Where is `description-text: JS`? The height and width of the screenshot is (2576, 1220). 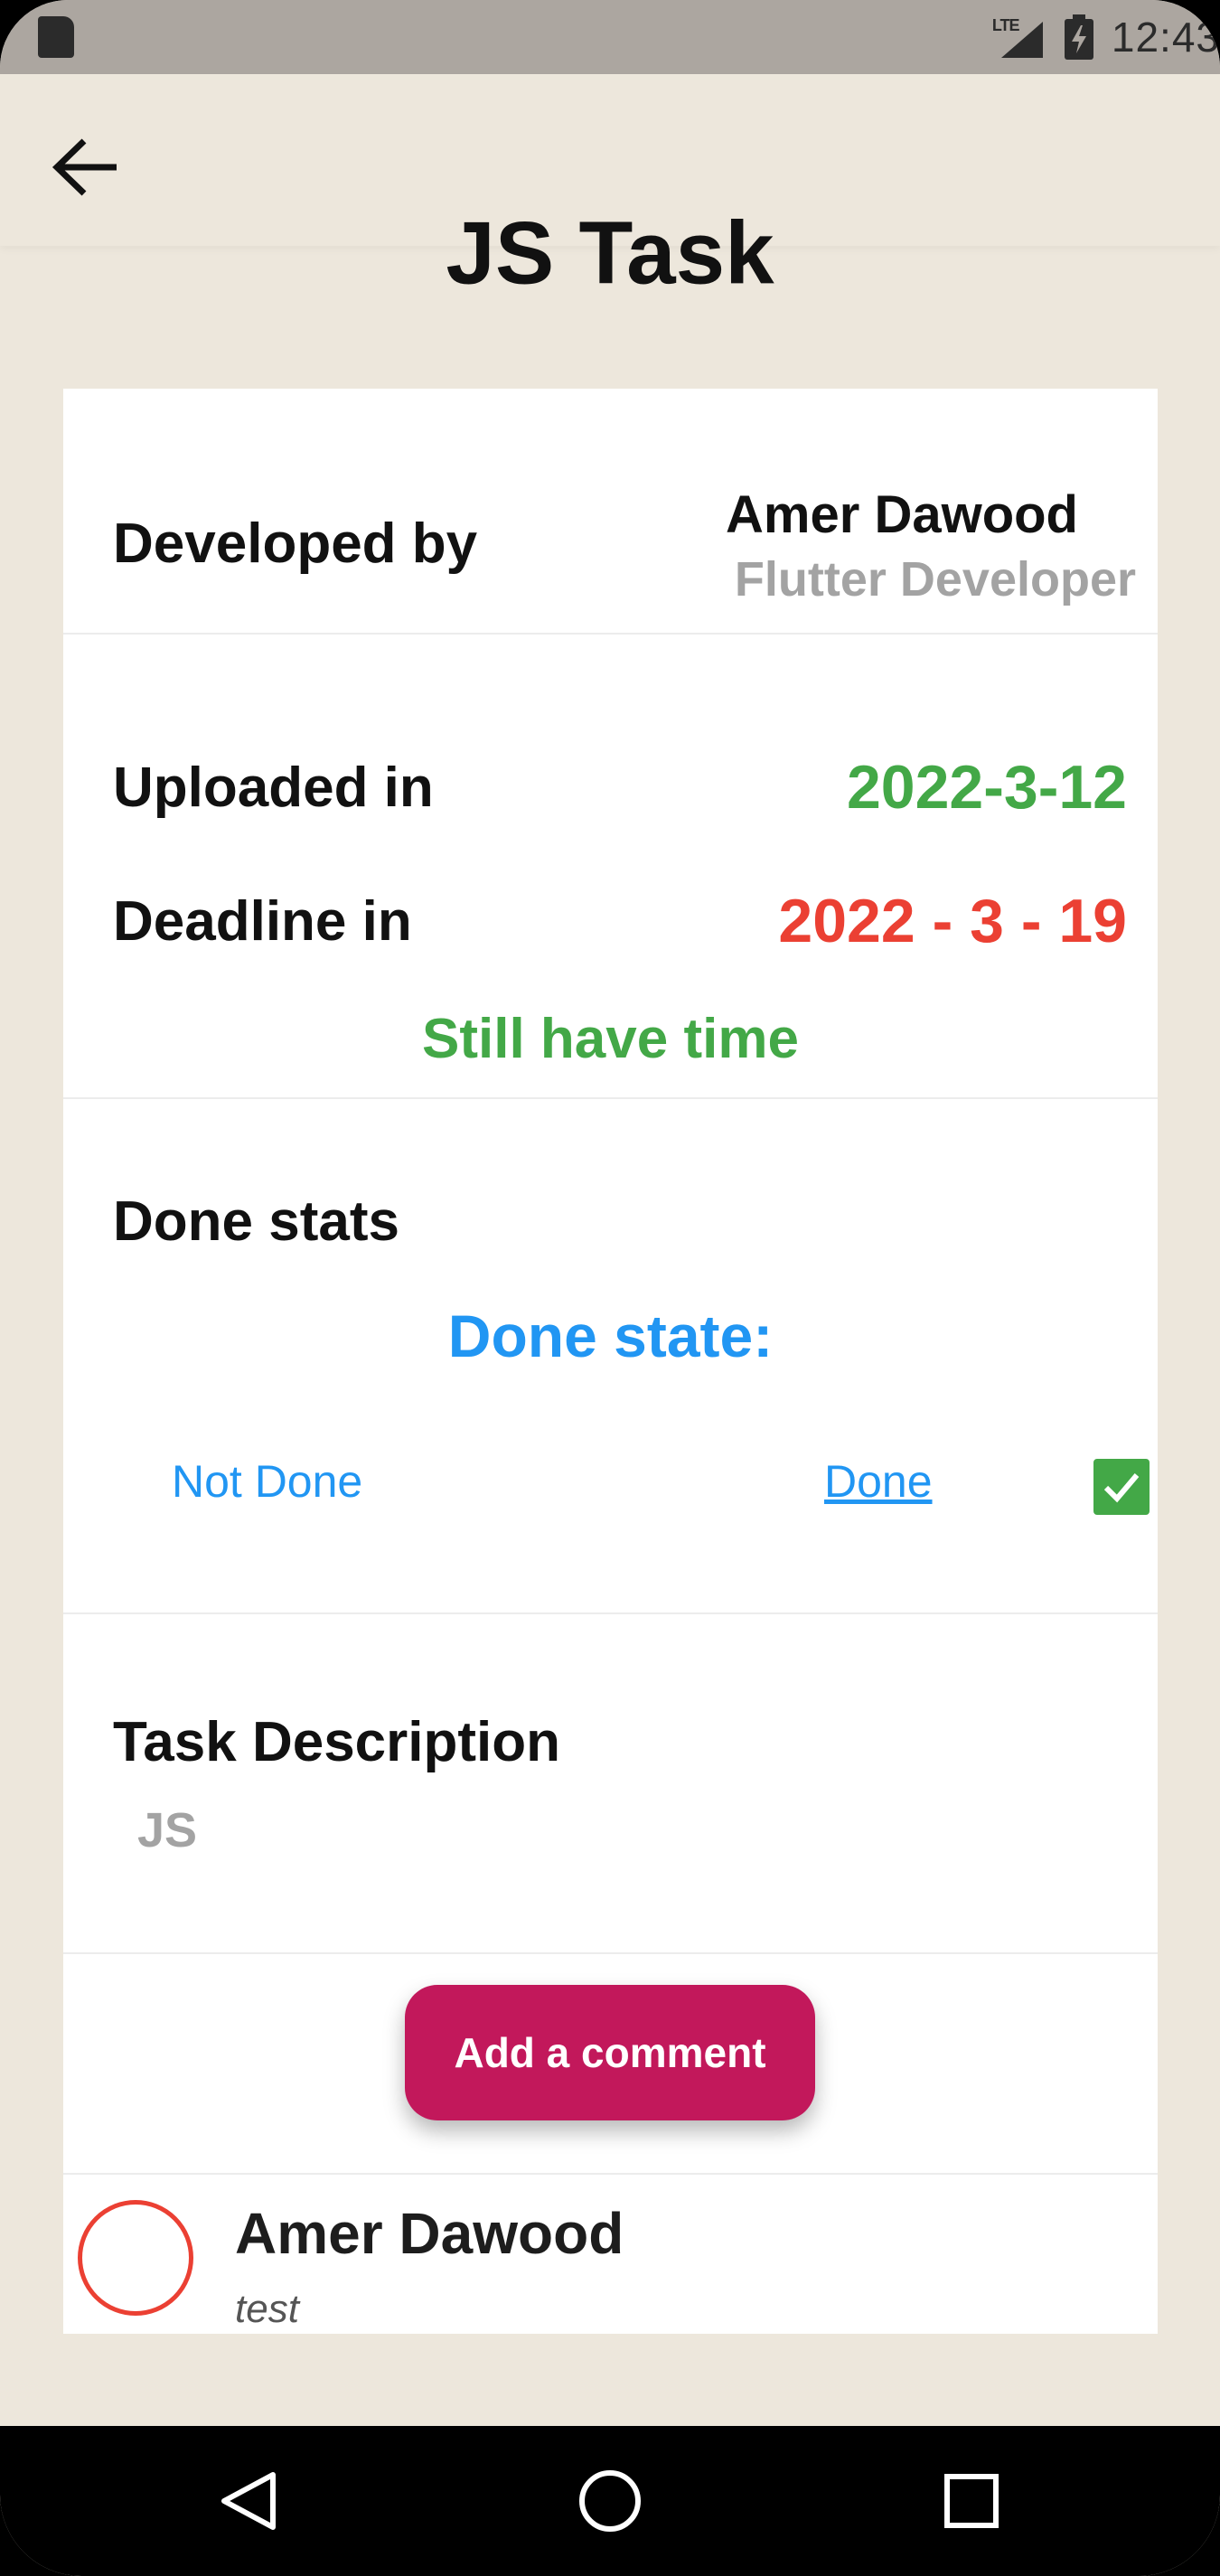 description-text: JS is located at coordinates (167, 1830).